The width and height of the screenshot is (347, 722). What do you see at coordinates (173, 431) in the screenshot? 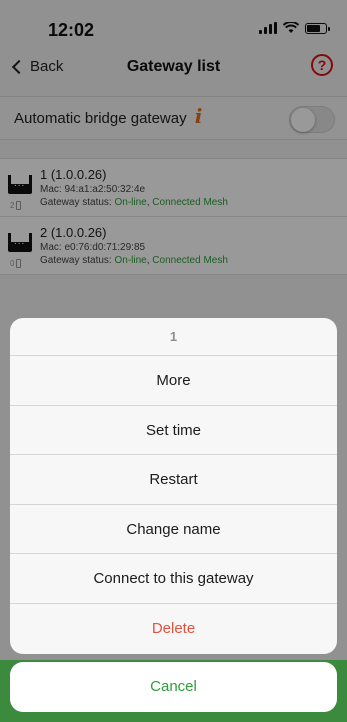
I see `set-time-button: Set time` at bounding box center [173, 431].